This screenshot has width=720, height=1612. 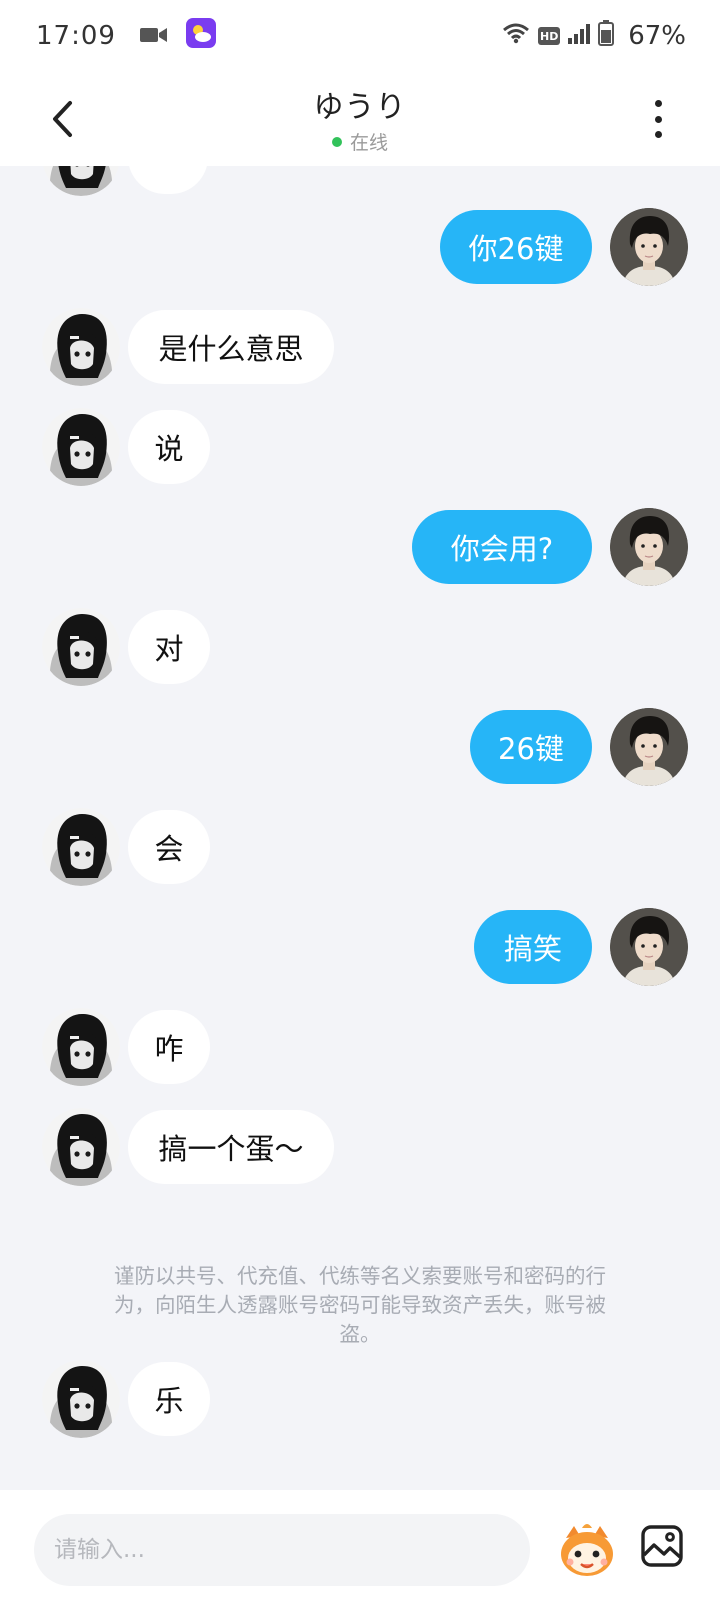 I want to click on mascot-emoji-icon, so click(x=587, y=1550).